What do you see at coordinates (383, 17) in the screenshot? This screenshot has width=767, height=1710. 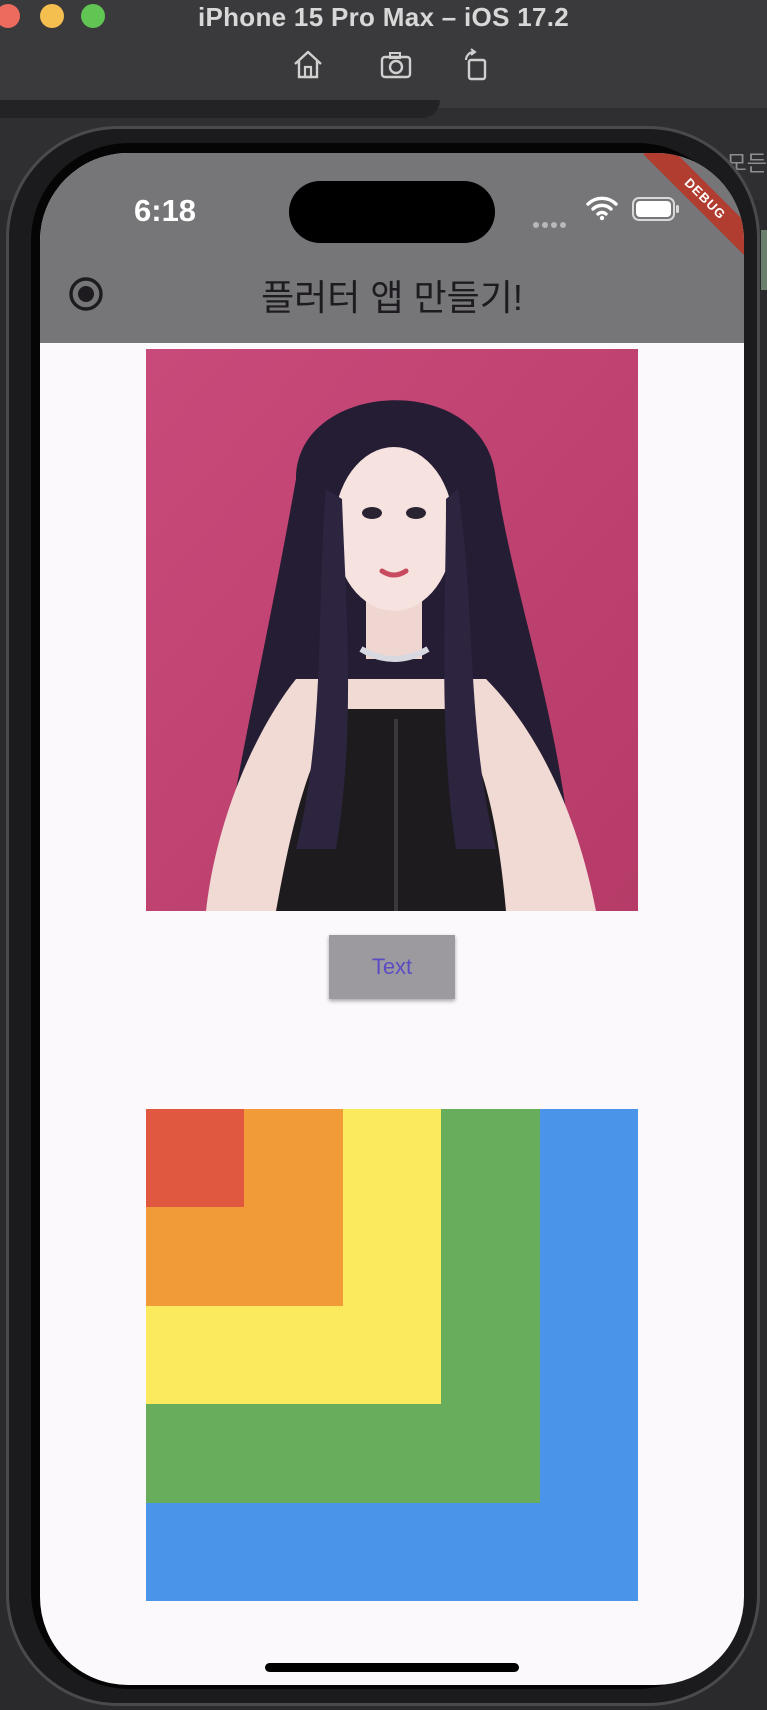 I see `window-title: iPhone 15 Pro Max – iOS 17.2` at bounding box center [383, 17].